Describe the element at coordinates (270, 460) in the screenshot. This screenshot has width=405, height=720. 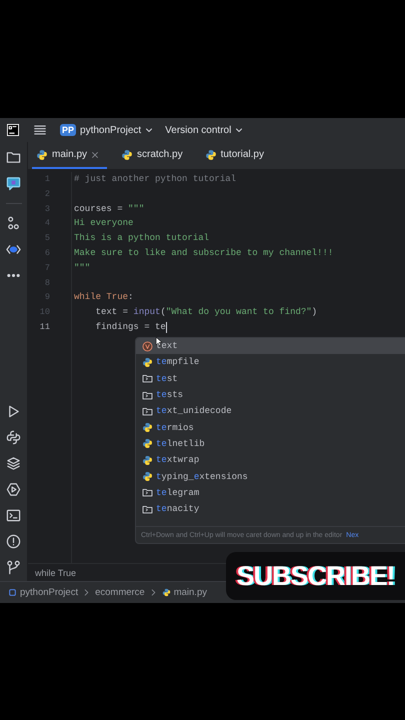
I see `completion-item: textwrap` at that location.